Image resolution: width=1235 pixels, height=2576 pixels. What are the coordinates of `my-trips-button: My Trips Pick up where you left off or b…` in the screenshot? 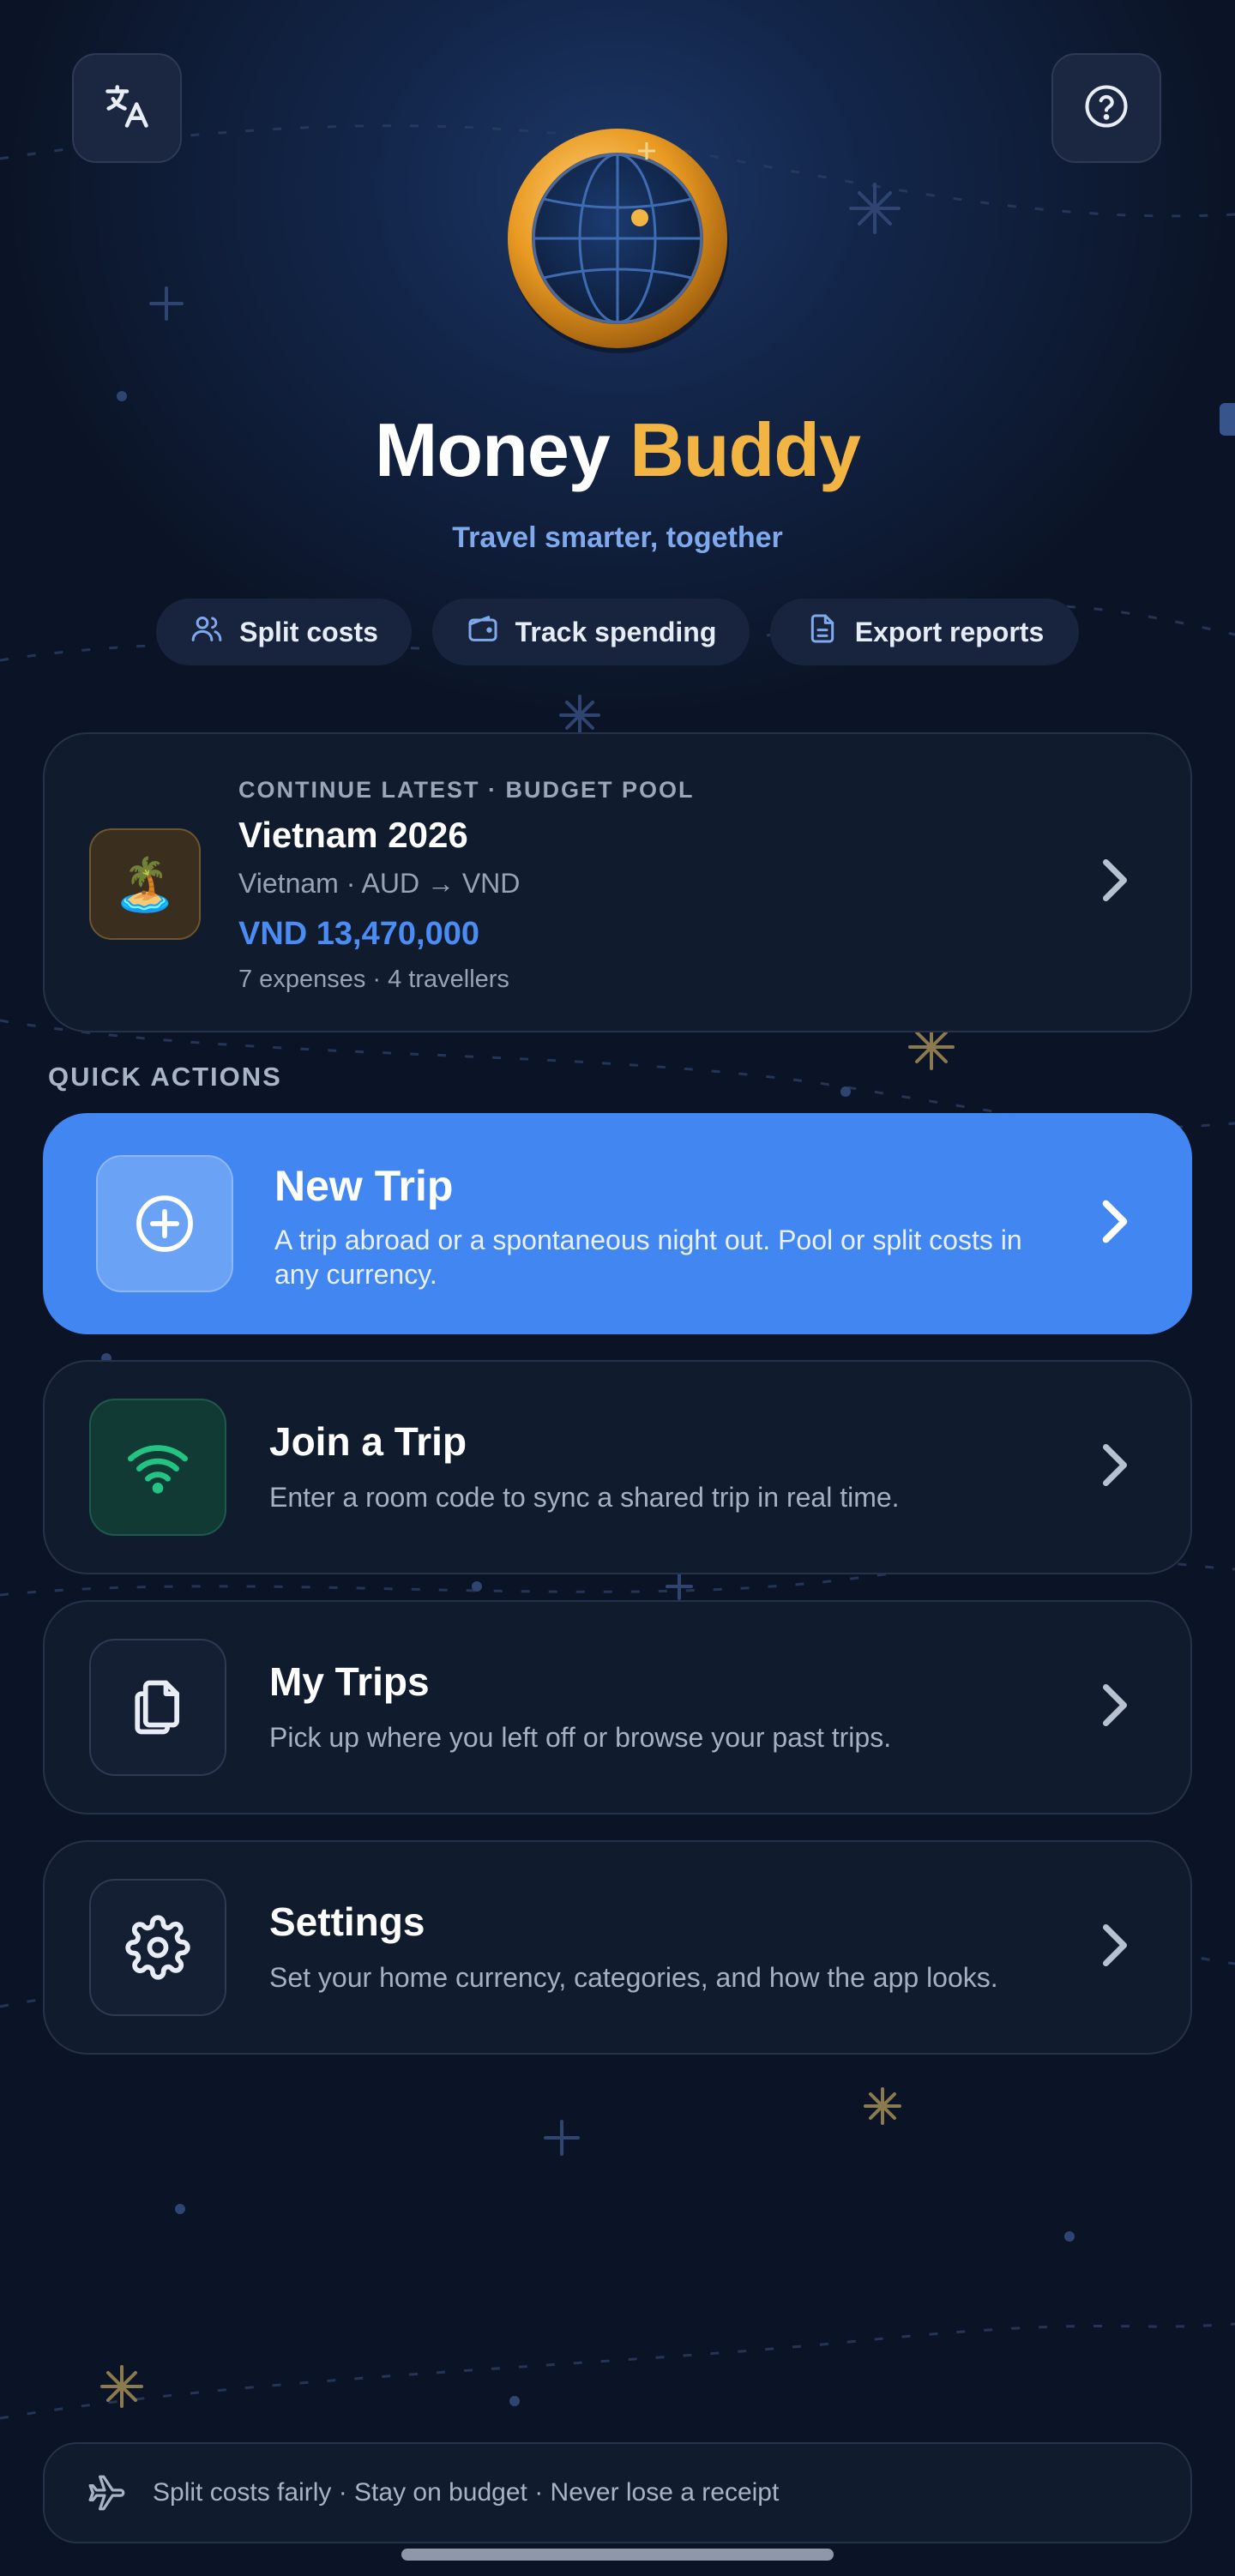 It's located at (617, 1707).